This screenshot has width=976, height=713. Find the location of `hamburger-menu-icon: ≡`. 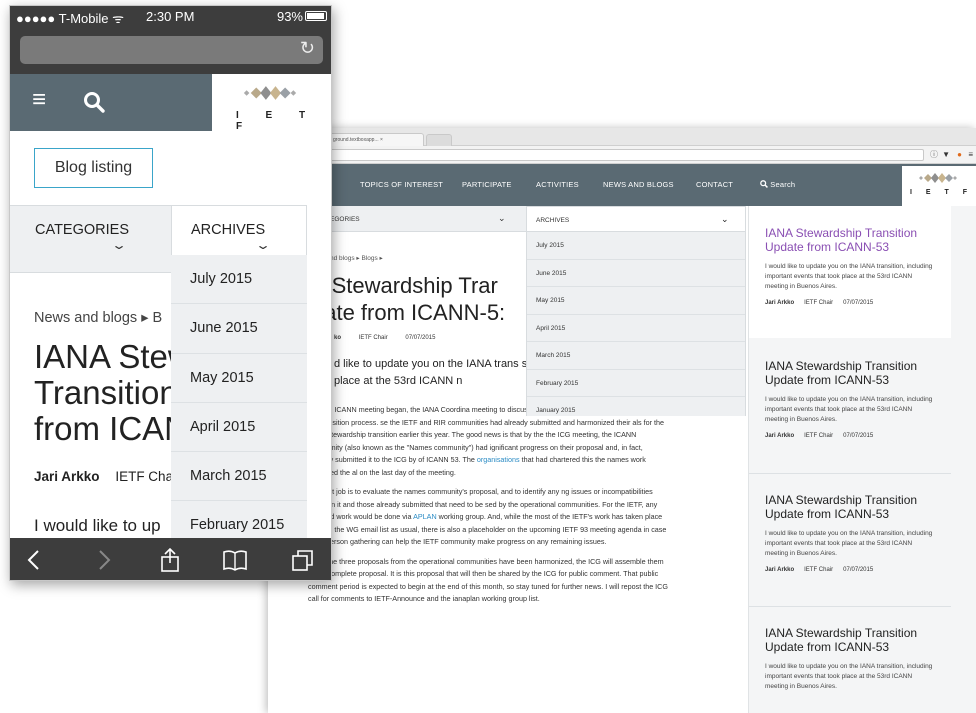

hamburger-menu-icon: ≡ is located at coordinates (39, 100).